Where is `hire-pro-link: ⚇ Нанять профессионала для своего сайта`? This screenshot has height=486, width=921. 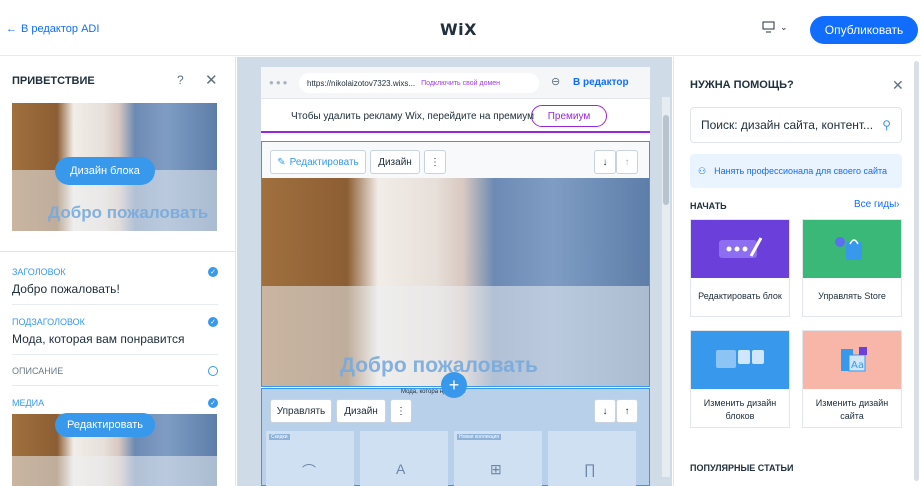
hire-pro-link: ⚇ Нанять профессионала для своего сайта is located at coordinates (796, 171).